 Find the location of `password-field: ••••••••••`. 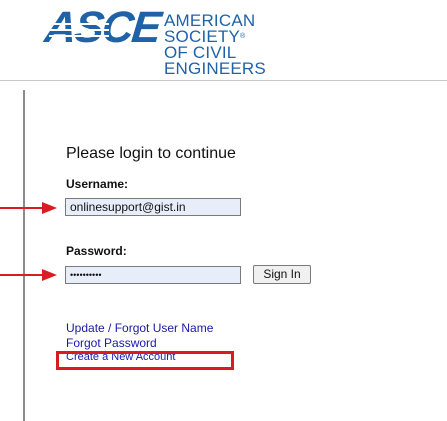

password-field: •••••••••• is located at coordinates (153, 275).